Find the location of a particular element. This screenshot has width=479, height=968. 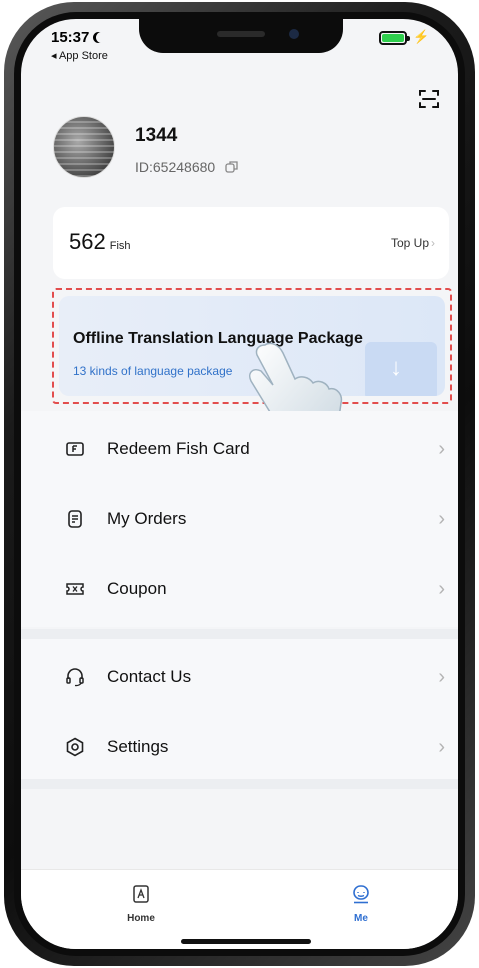

tab-home: Home is located at coordinates (141, 904).